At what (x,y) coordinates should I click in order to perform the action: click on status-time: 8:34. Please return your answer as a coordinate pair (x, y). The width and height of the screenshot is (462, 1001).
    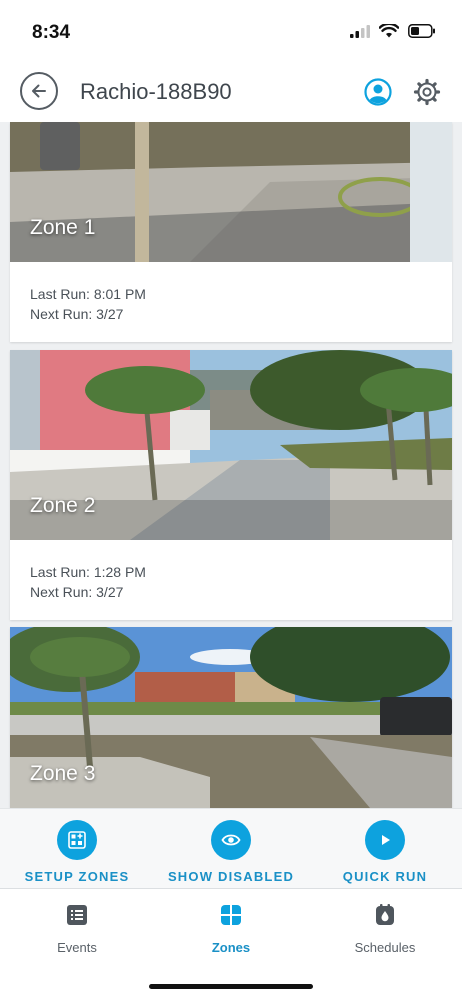
    Looking at the image, I should click on (51, 32).